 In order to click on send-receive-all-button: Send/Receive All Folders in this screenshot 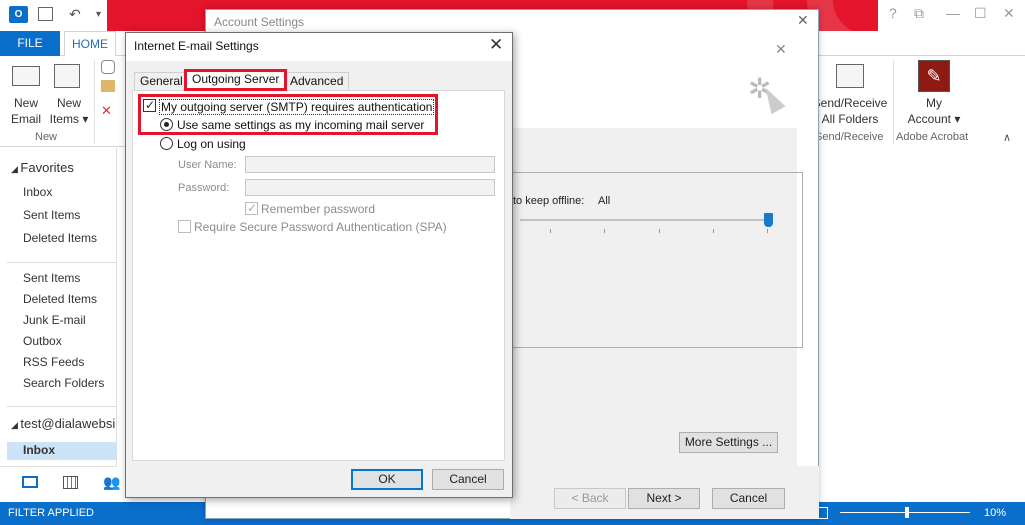, I will do `click(850, 111)`.